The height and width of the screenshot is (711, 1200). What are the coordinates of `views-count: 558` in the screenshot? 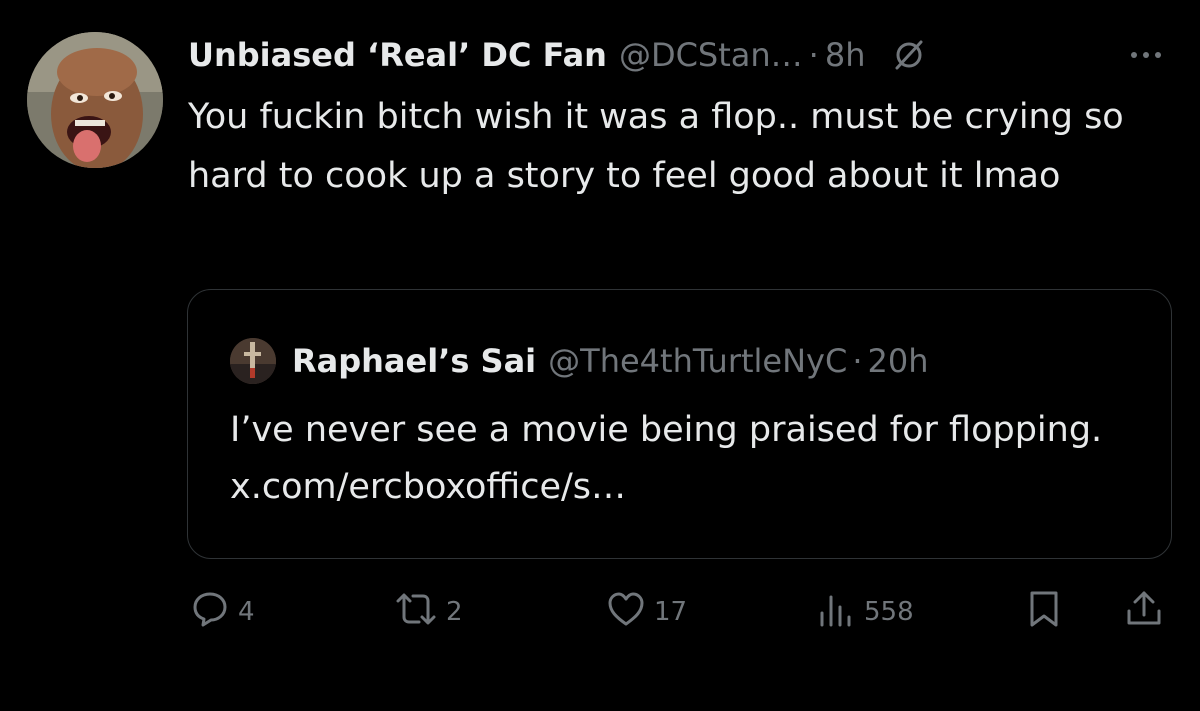 It's located at (889, 612).